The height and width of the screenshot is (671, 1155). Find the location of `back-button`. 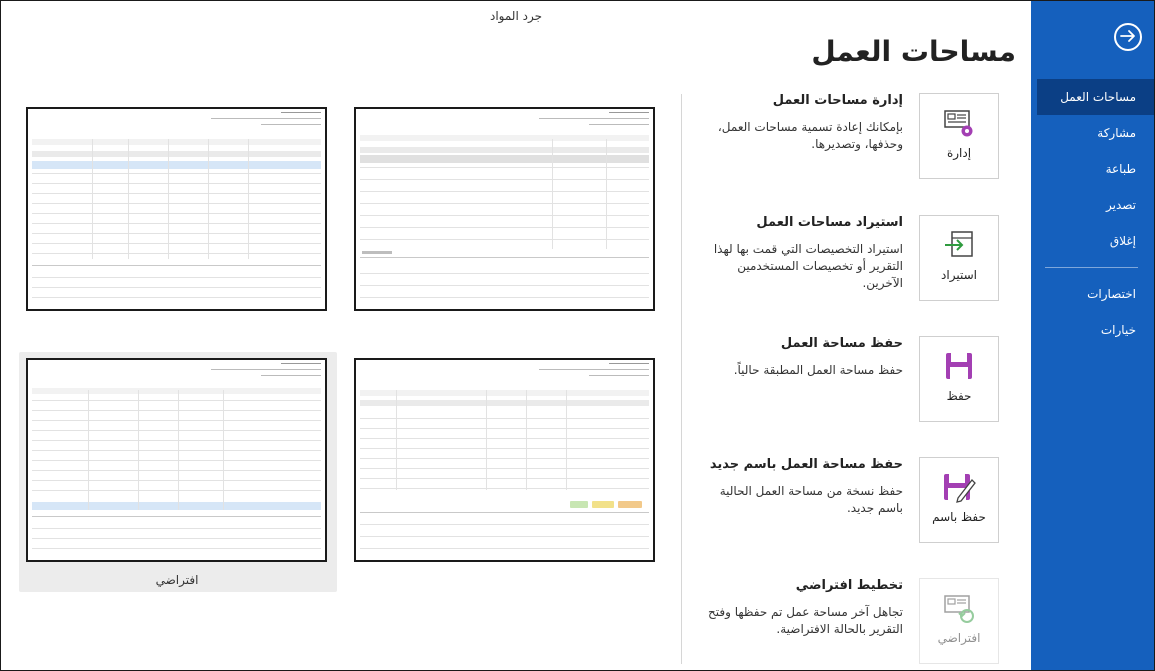

back-button is located at coordinates (1128, 37).